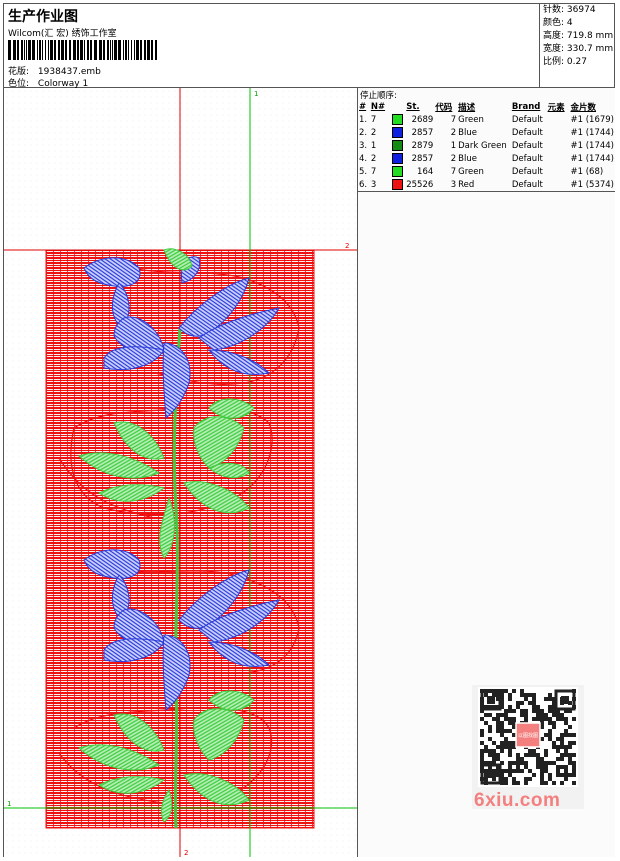  Describe the element at coordinates (398, 106) in the screenshot. I see `col-swatch` at that location.